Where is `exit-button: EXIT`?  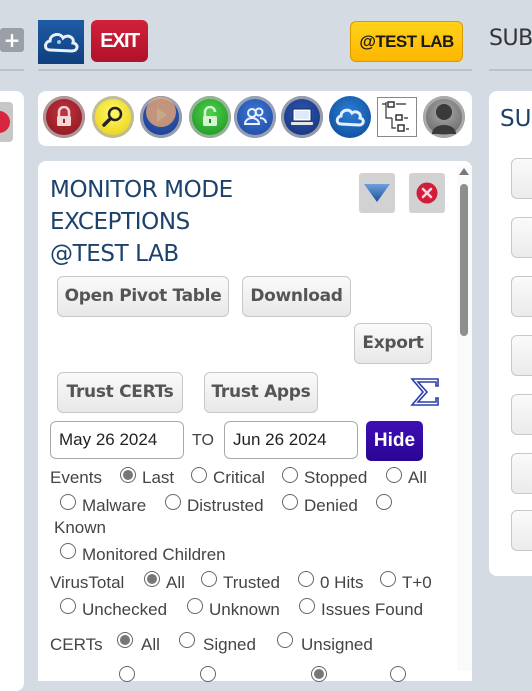
exit-button: EXIT is located at coordinates (119, 41).